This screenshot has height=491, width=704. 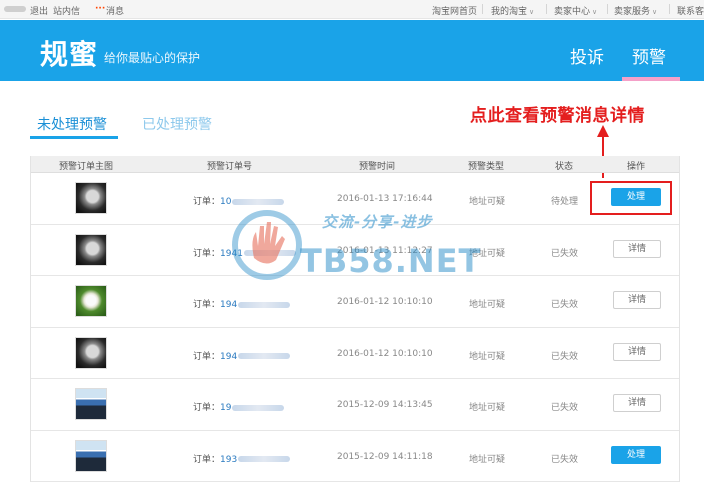 I want to click on order-number: 订单：10, so click(x=239, y=200).